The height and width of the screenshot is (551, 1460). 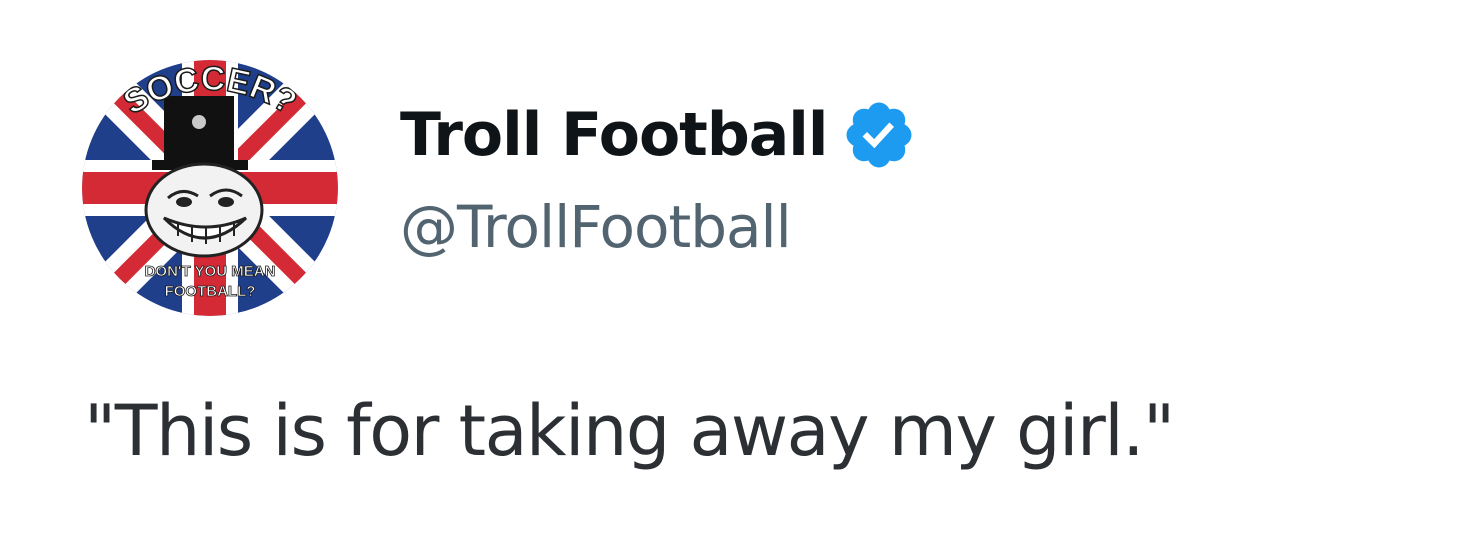 I want to click on name-row: Troll Football, so click(x=658, y=135).